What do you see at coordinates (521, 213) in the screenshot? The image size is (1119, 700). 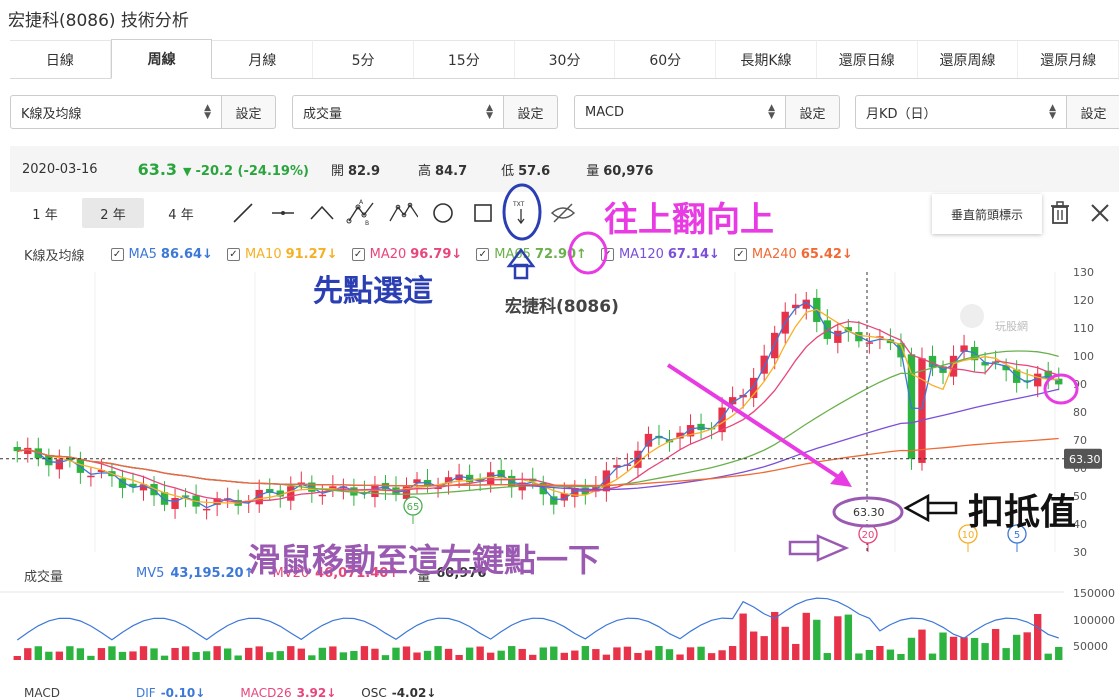 I see `txt-arrow-icon: TXT` at bounding box center [521, 213].